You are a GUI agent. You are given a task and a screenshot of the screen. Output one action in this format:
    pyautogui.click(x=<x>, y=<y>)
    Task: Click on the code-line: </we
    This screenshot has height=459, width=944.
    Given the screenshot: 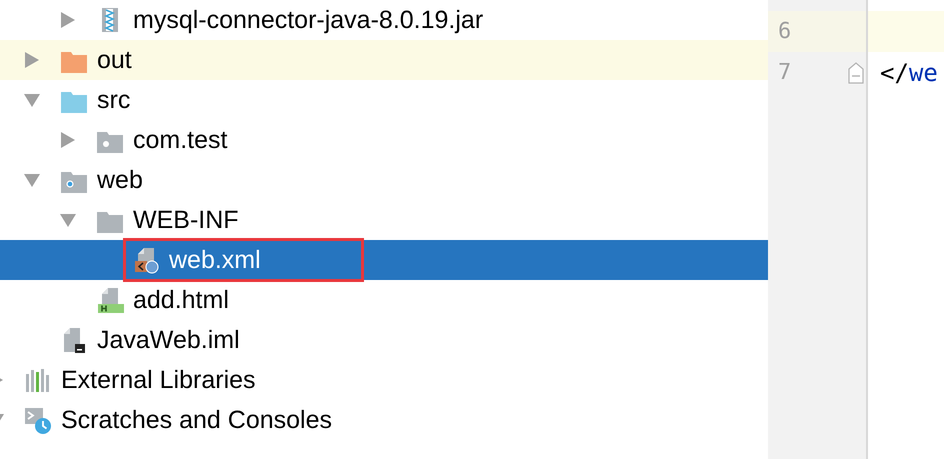 What is the action you would take?
    pyautogui.click(x=909, y=72)
    